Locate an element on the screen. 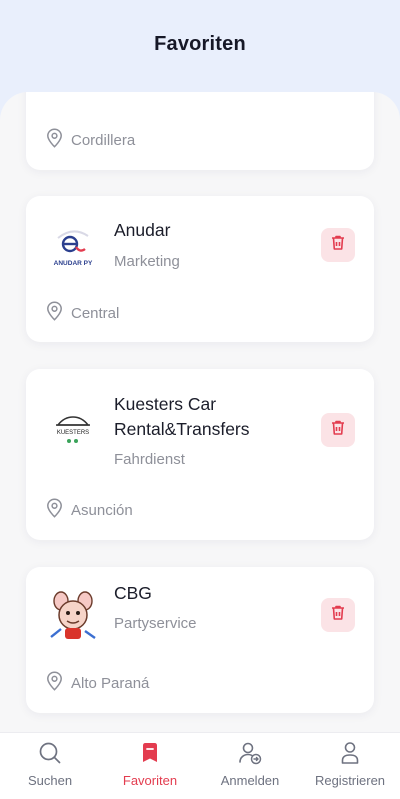 This screenshot has height=799, width=400. business-logo: KUESTERS is located at coordinates (73, 430).